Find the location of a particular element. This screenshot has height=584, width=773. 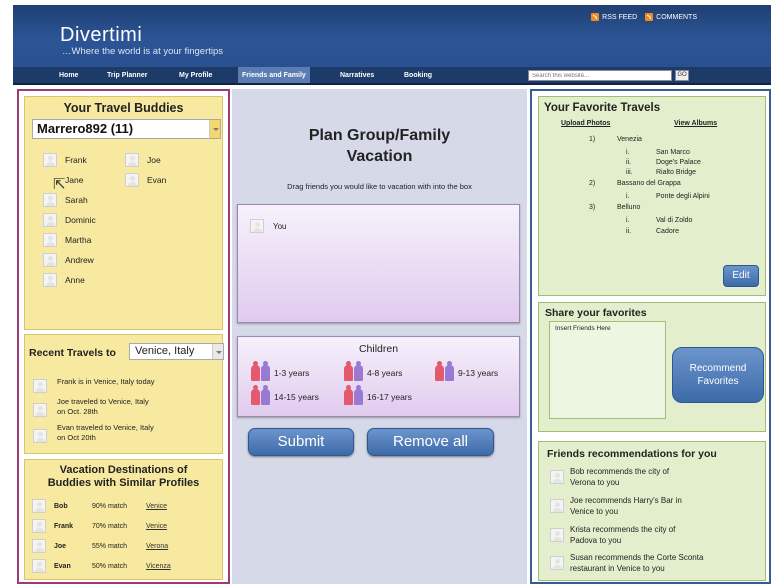

age-group-label: 4-8 years is located at coordinates (385, 373).